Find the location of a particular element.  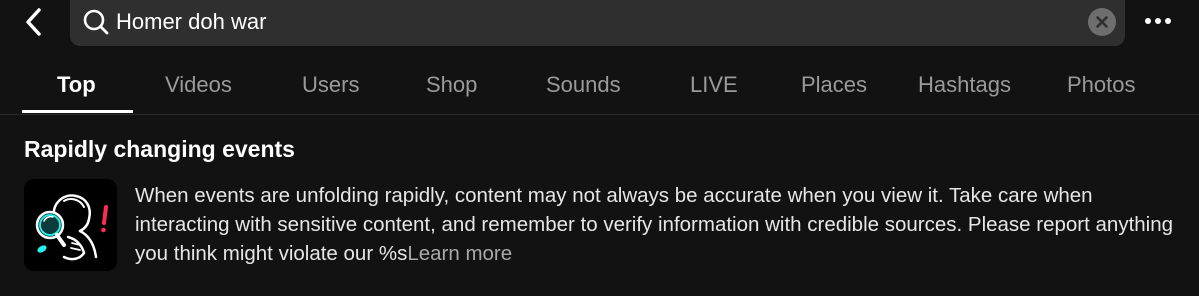

tab-photos: Photos is located at coordinates (1101, 85).